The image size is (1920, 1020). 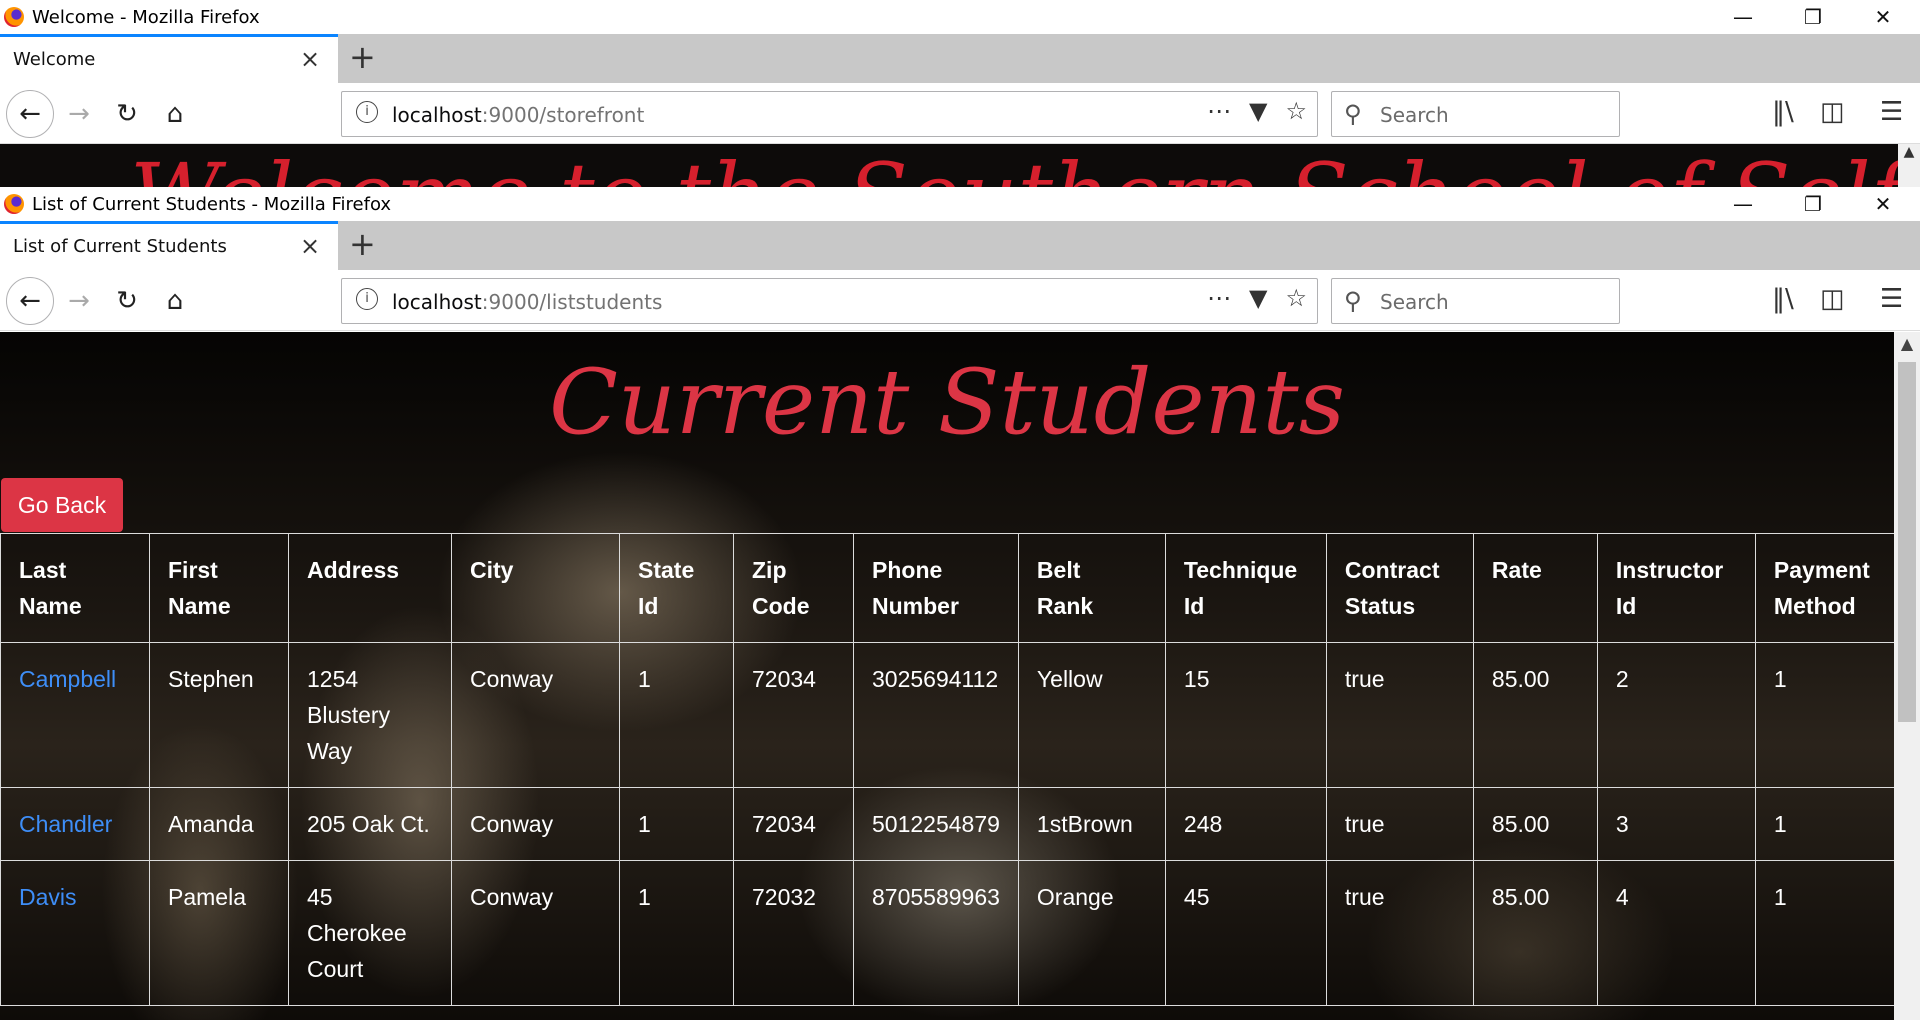 I want to click on welcome-page-content: Welcome to the Southern School of Self, so click(x=949, y=165).